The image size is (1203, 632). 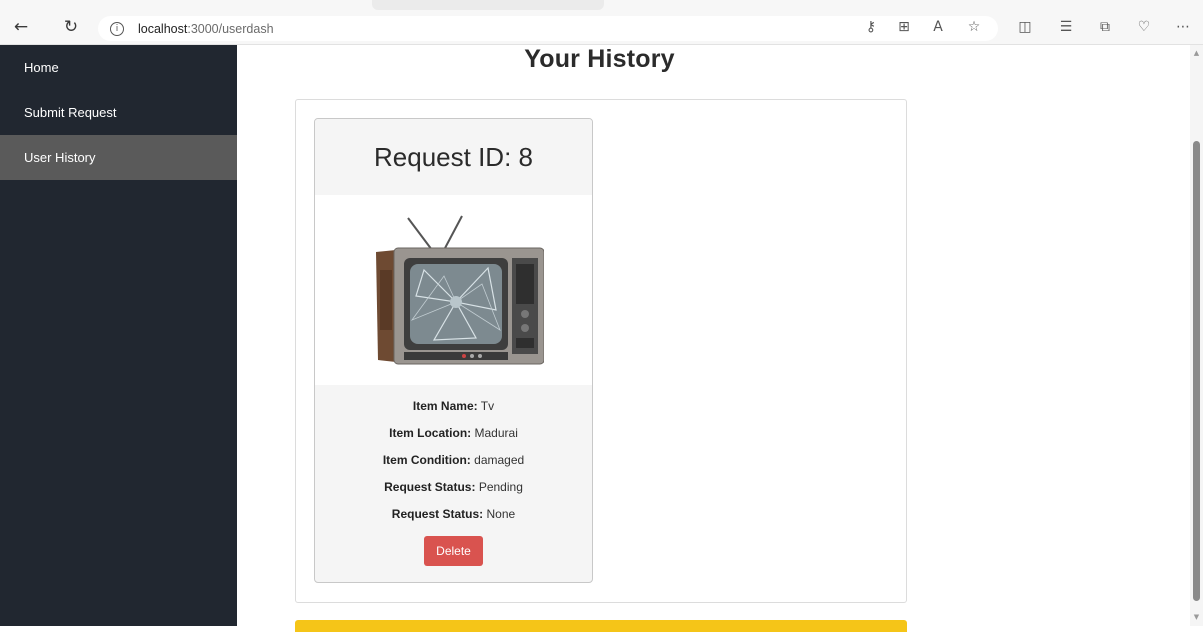 I want to click on page-scrollbar: ▲ ▼, so click(x=1196, y=335).